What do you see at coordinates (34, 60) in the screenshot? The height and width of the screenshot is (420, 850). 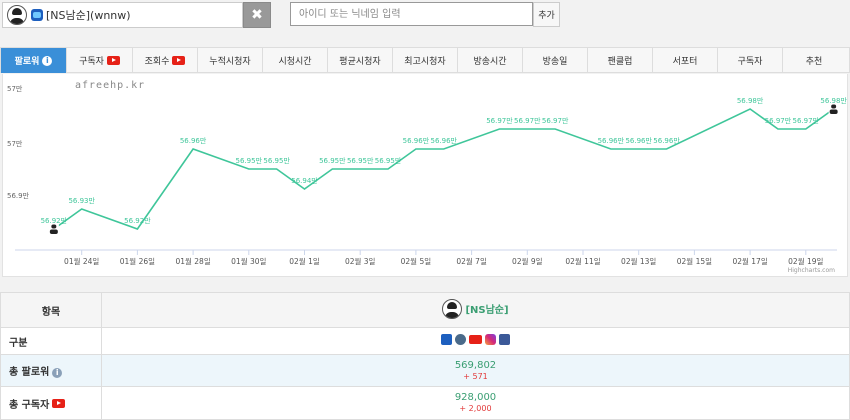 I see `tab-followers: 팔로워 i` at bounding box center [34, 60].